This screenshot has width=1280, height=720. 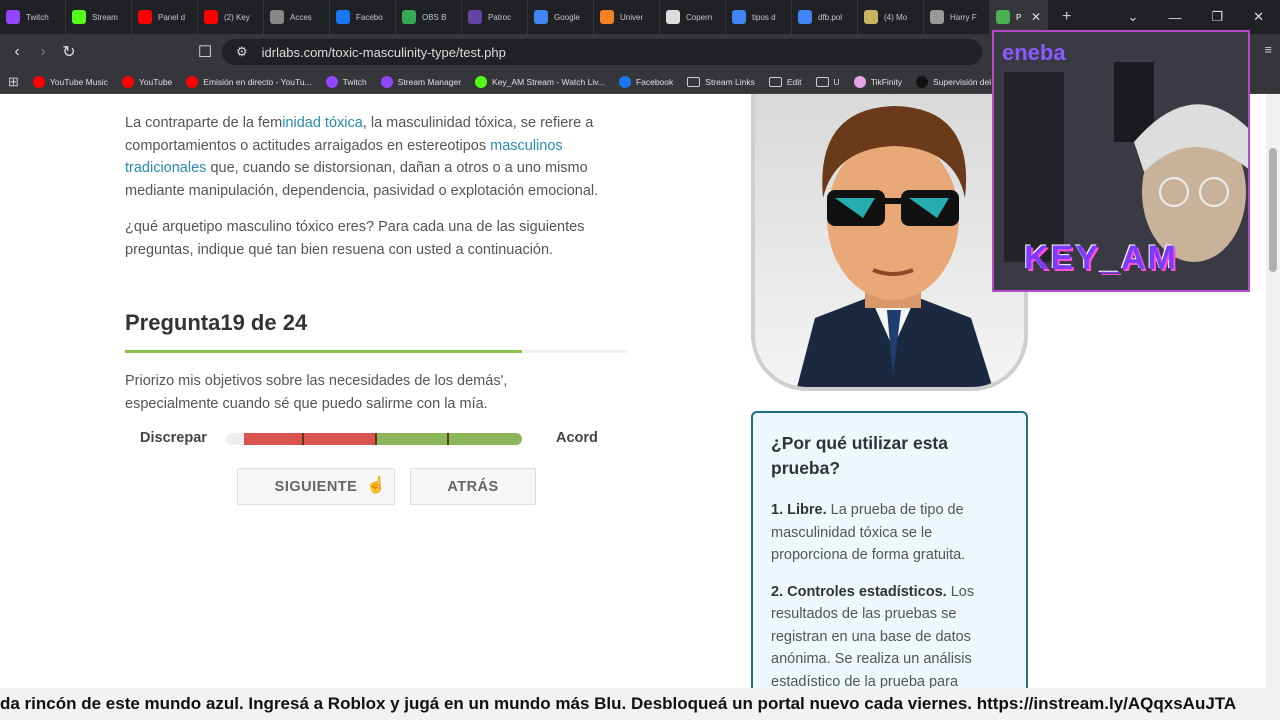 I want to click on tab-title: P, so click(x=1019, y=17).